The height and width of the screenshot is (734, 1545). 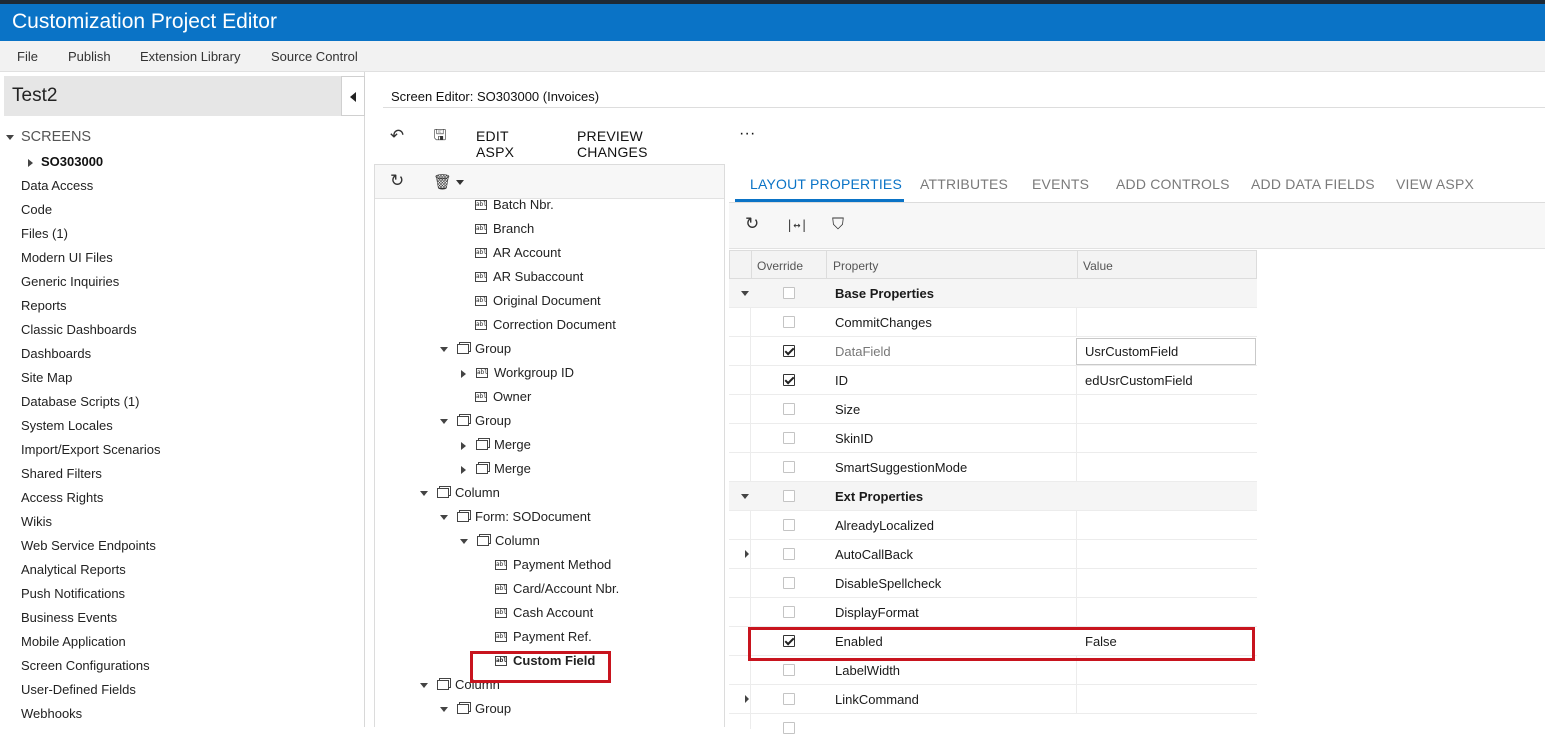 What do you see at coordinates (826, 184) in the screenshot?
I see `tab-layout-properties: LAYOUT PROPERTIES` at bounding box center [826, 184].